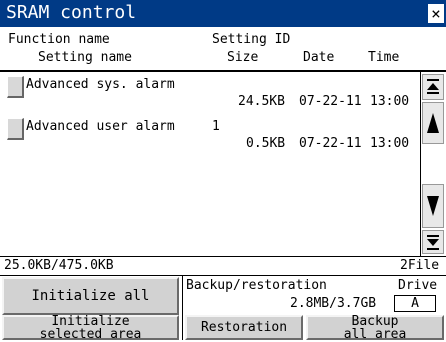 Image resolution: width=446 pixels, height=342 pixels. What do you see at coordinates (59, 39) in the screenshot?
I see `header-function-name: Function name` at bounding box center [59, 39].